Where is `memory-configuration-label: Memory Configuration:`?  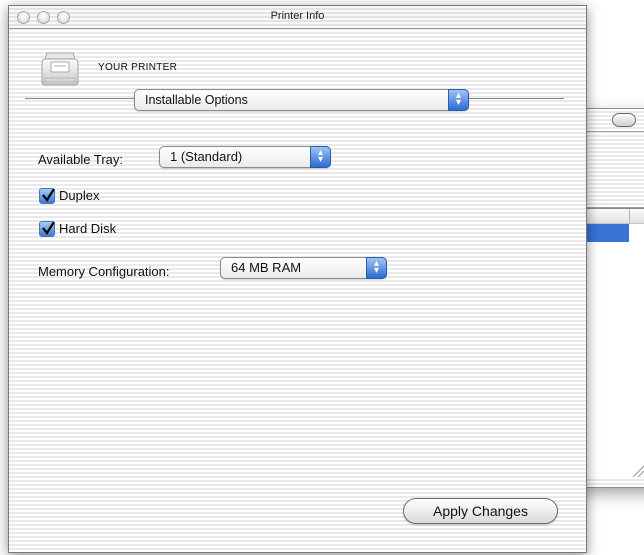
memory-configuration-label: Memory Configuration: is located at coordinates (104, 271).